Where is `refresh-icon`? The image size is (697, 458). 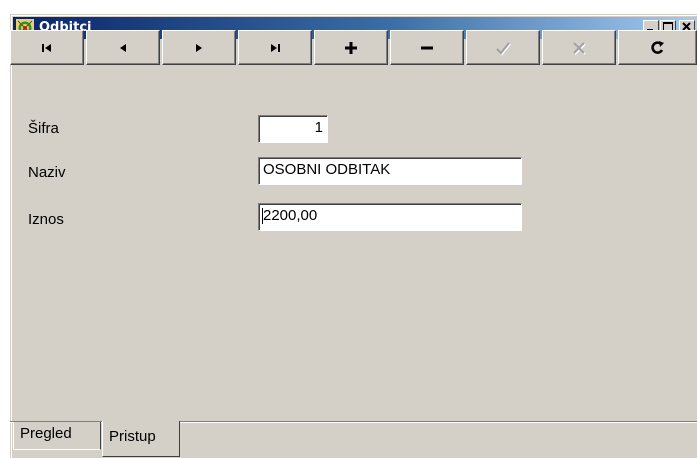 refresh-icon is located at coordinates (657, 47).